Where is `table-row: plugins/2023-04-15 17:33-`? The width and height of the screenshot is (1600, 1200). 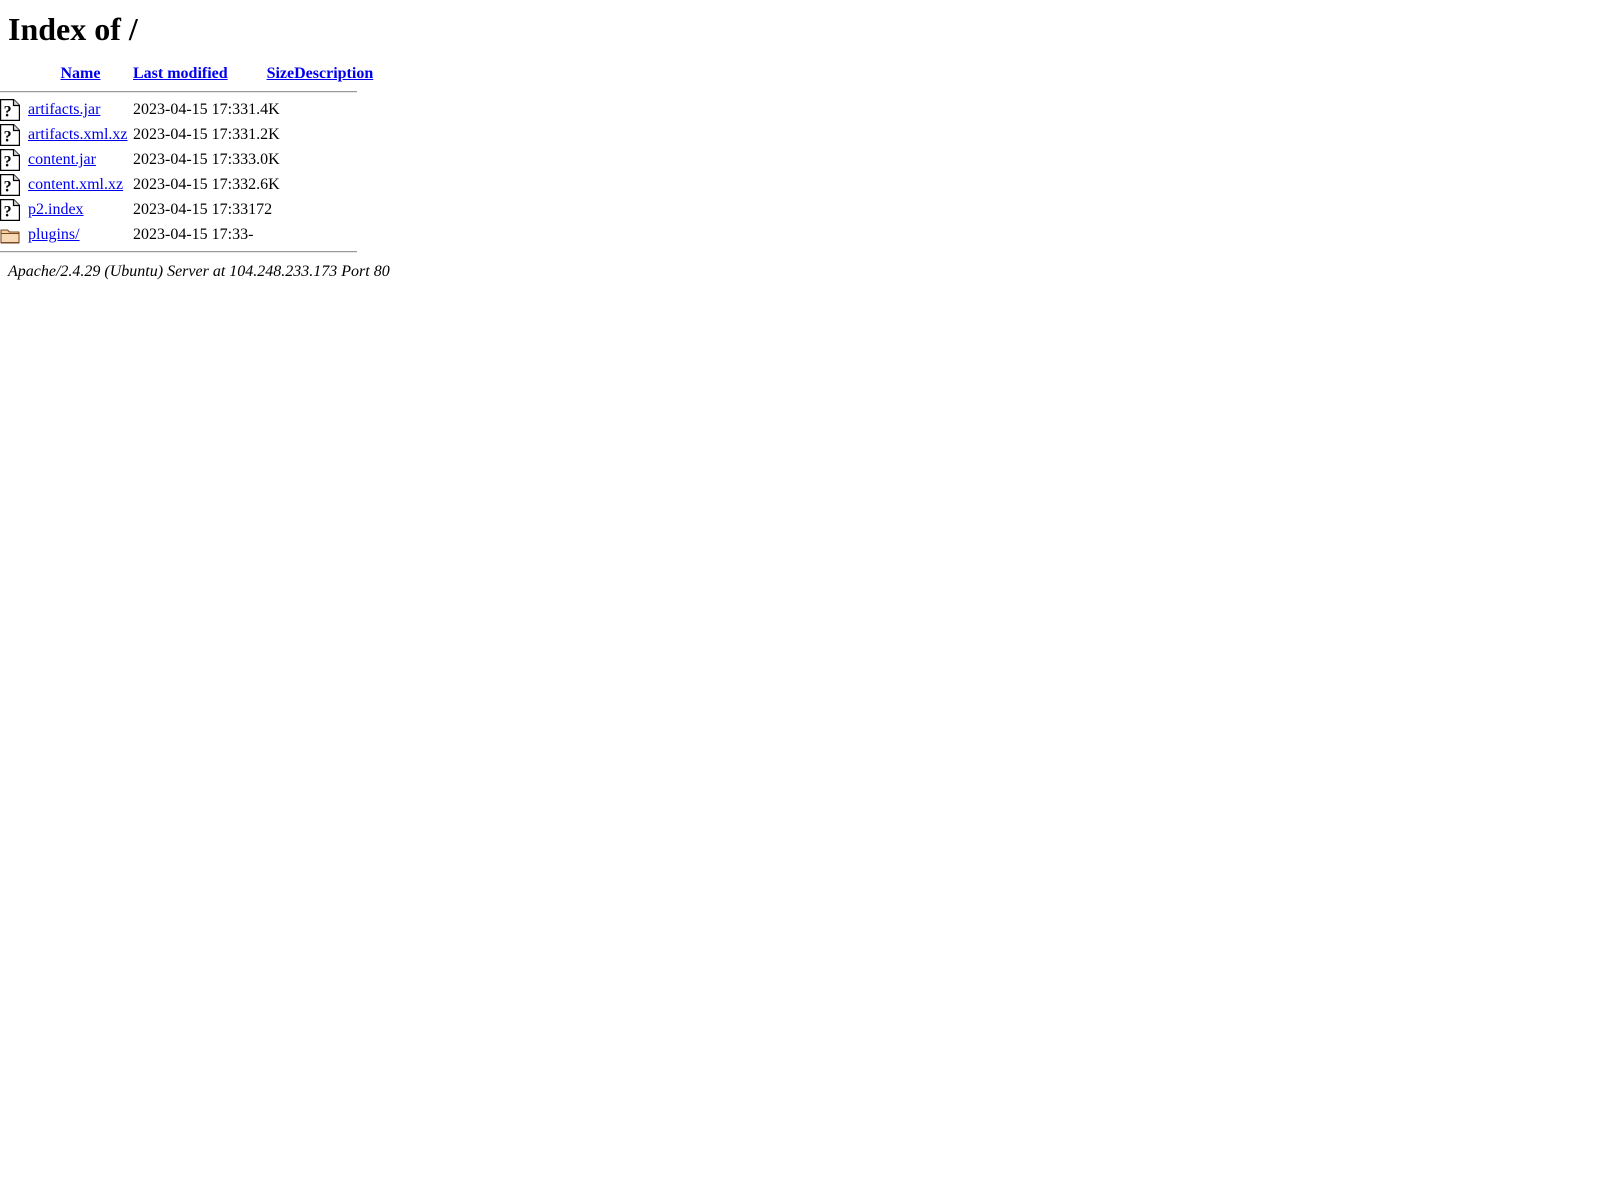
table-row: plugins/2023-04-15 17:33- is located at coordinates (187, 234).